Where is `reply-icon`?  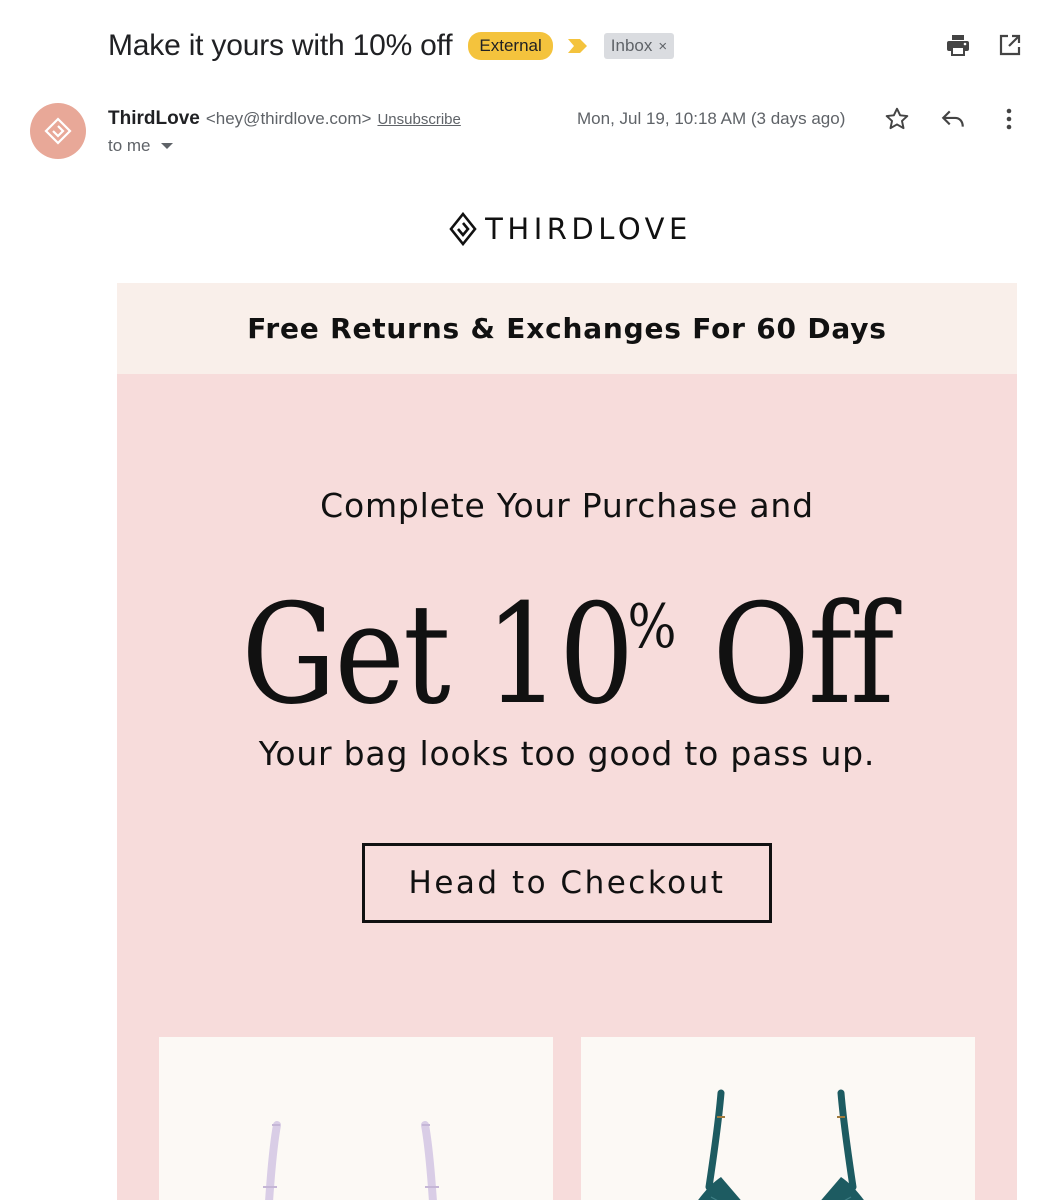 reply-icon is located at coordinates (953, 119).